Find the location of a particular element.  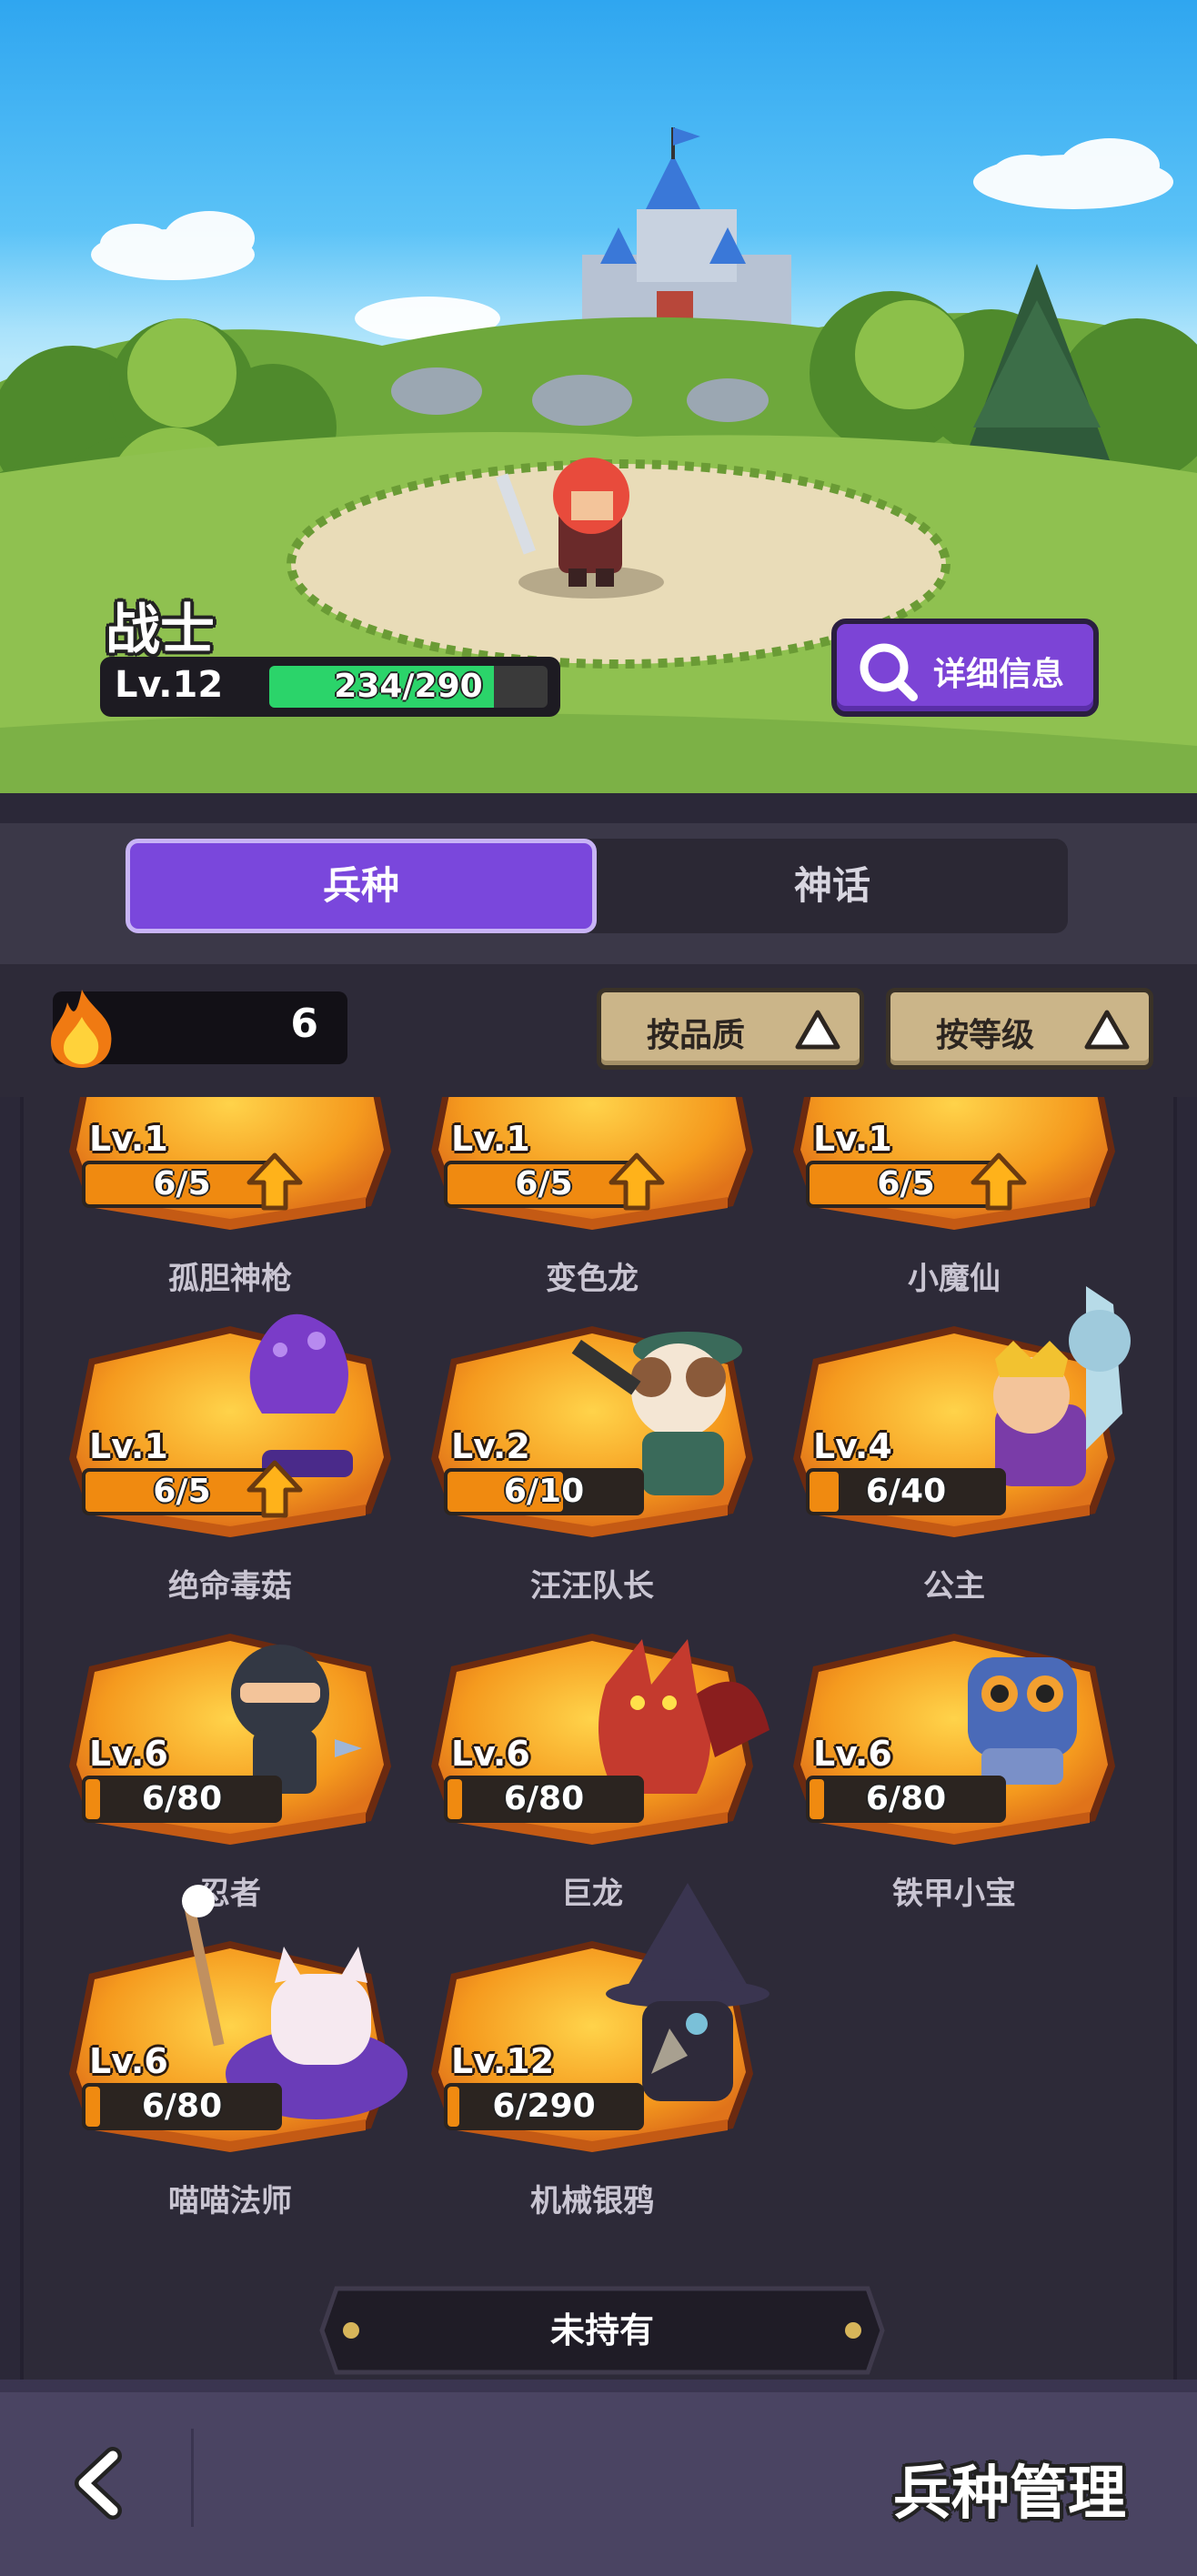

hero-exp-bar: 234/290 is located at coordinates (408, 687).